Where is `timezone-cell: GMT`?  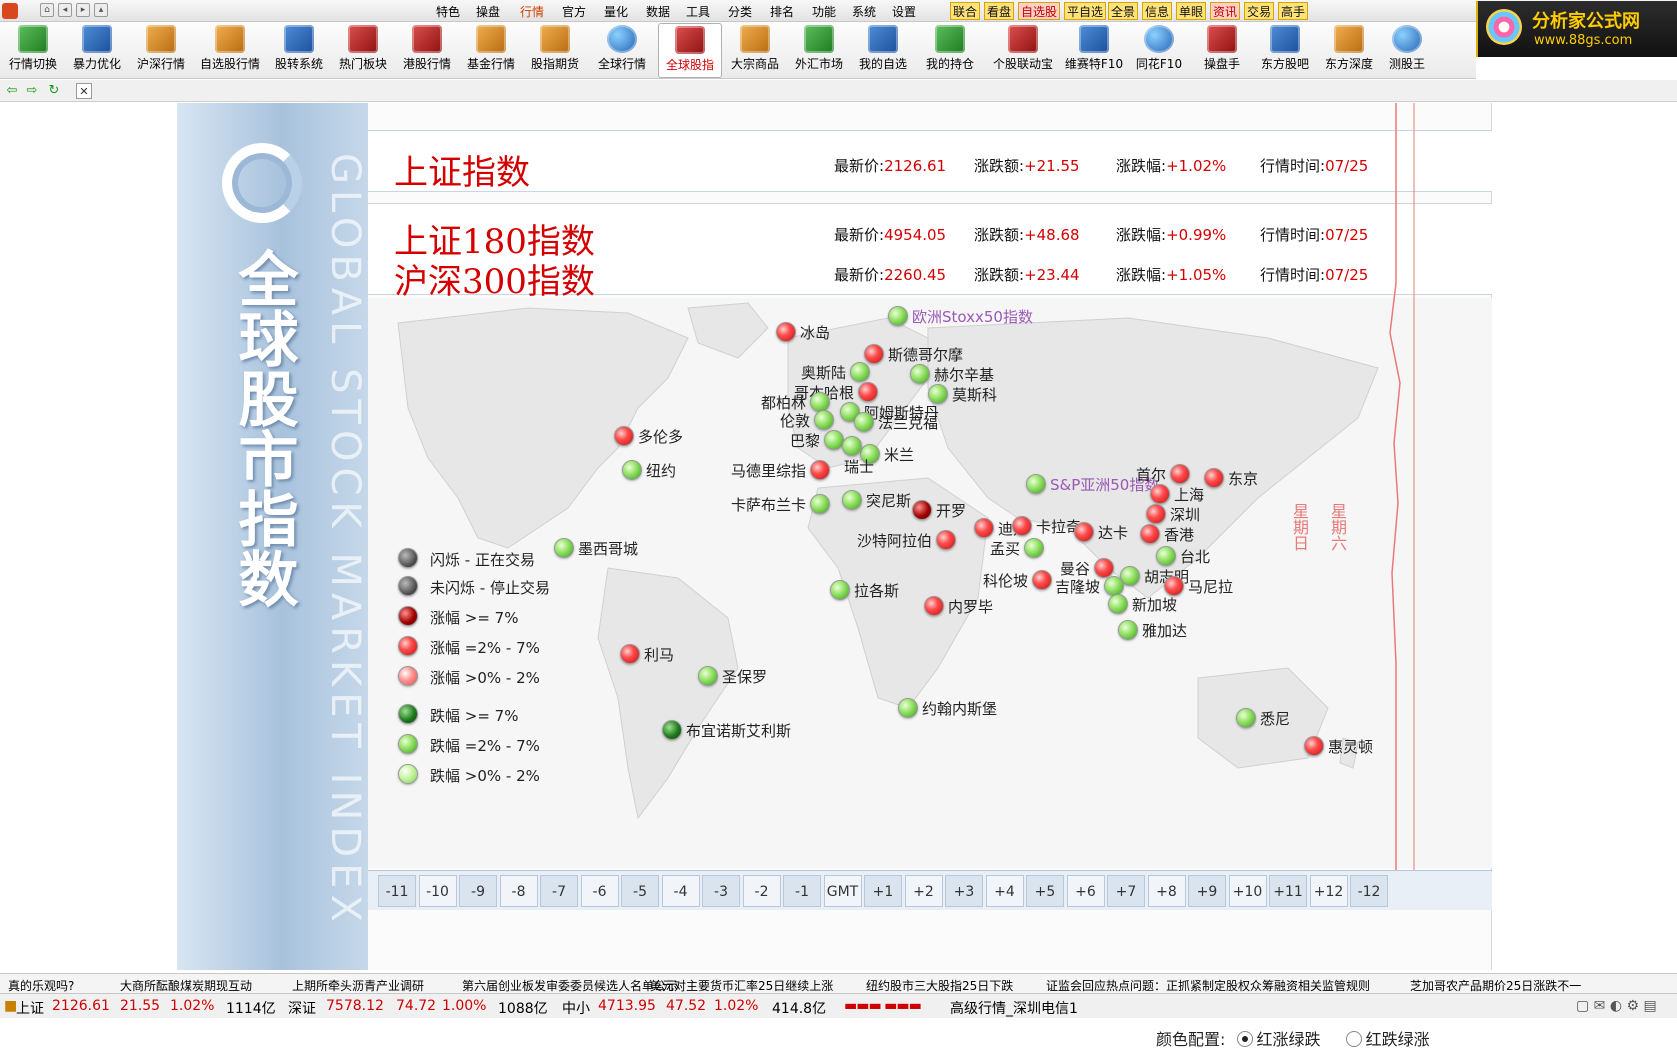 timezone-cell: GMT is located at coordinates (842, 891).